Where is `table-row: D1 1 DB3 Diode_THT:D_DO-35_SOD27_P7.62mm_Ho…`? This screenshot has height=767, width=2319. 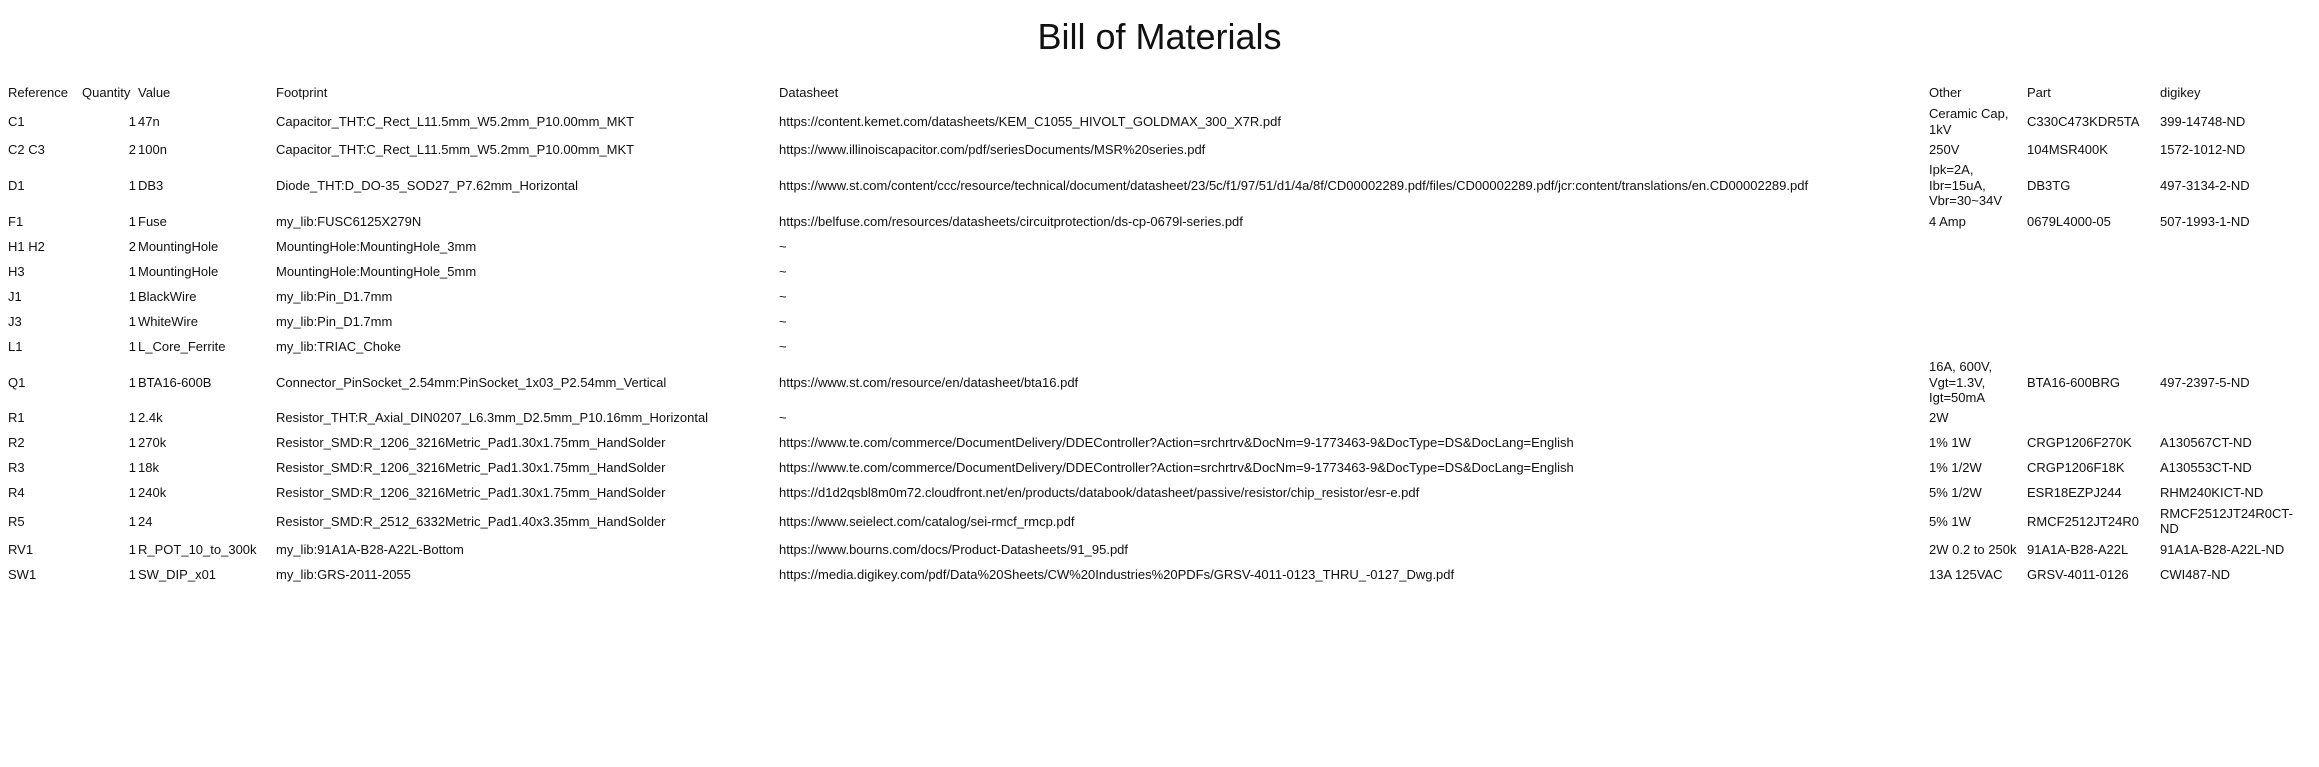 table-row: D1 1 DB3 Diode_THT:D_DO-35_SOD27_P7.62mm_Ho… is located at coordinates (1159, 185).